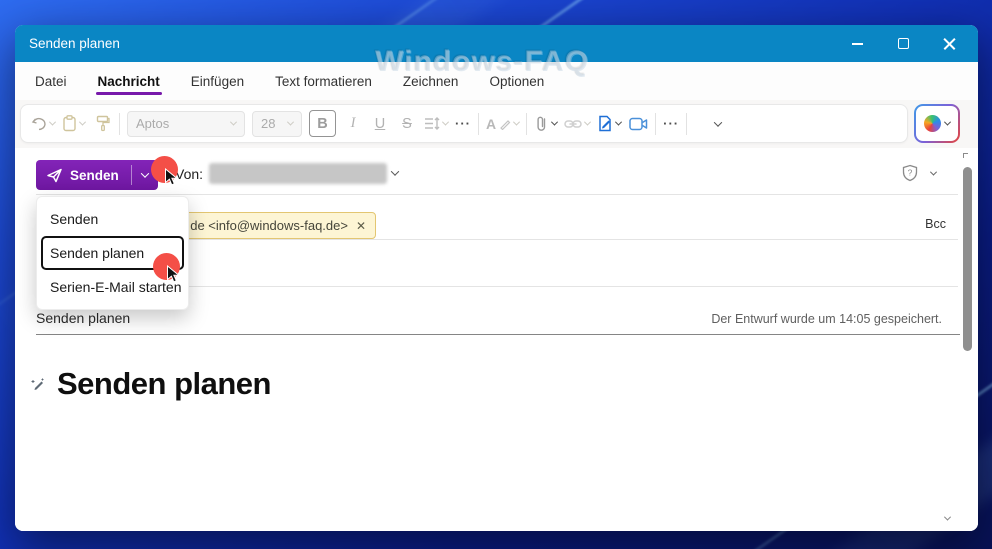 The height and width of the screenshot is (549, 992). Describe the element at coordinates (268, 123) in the screenshot. I see `font-size-value: 28` at that location.